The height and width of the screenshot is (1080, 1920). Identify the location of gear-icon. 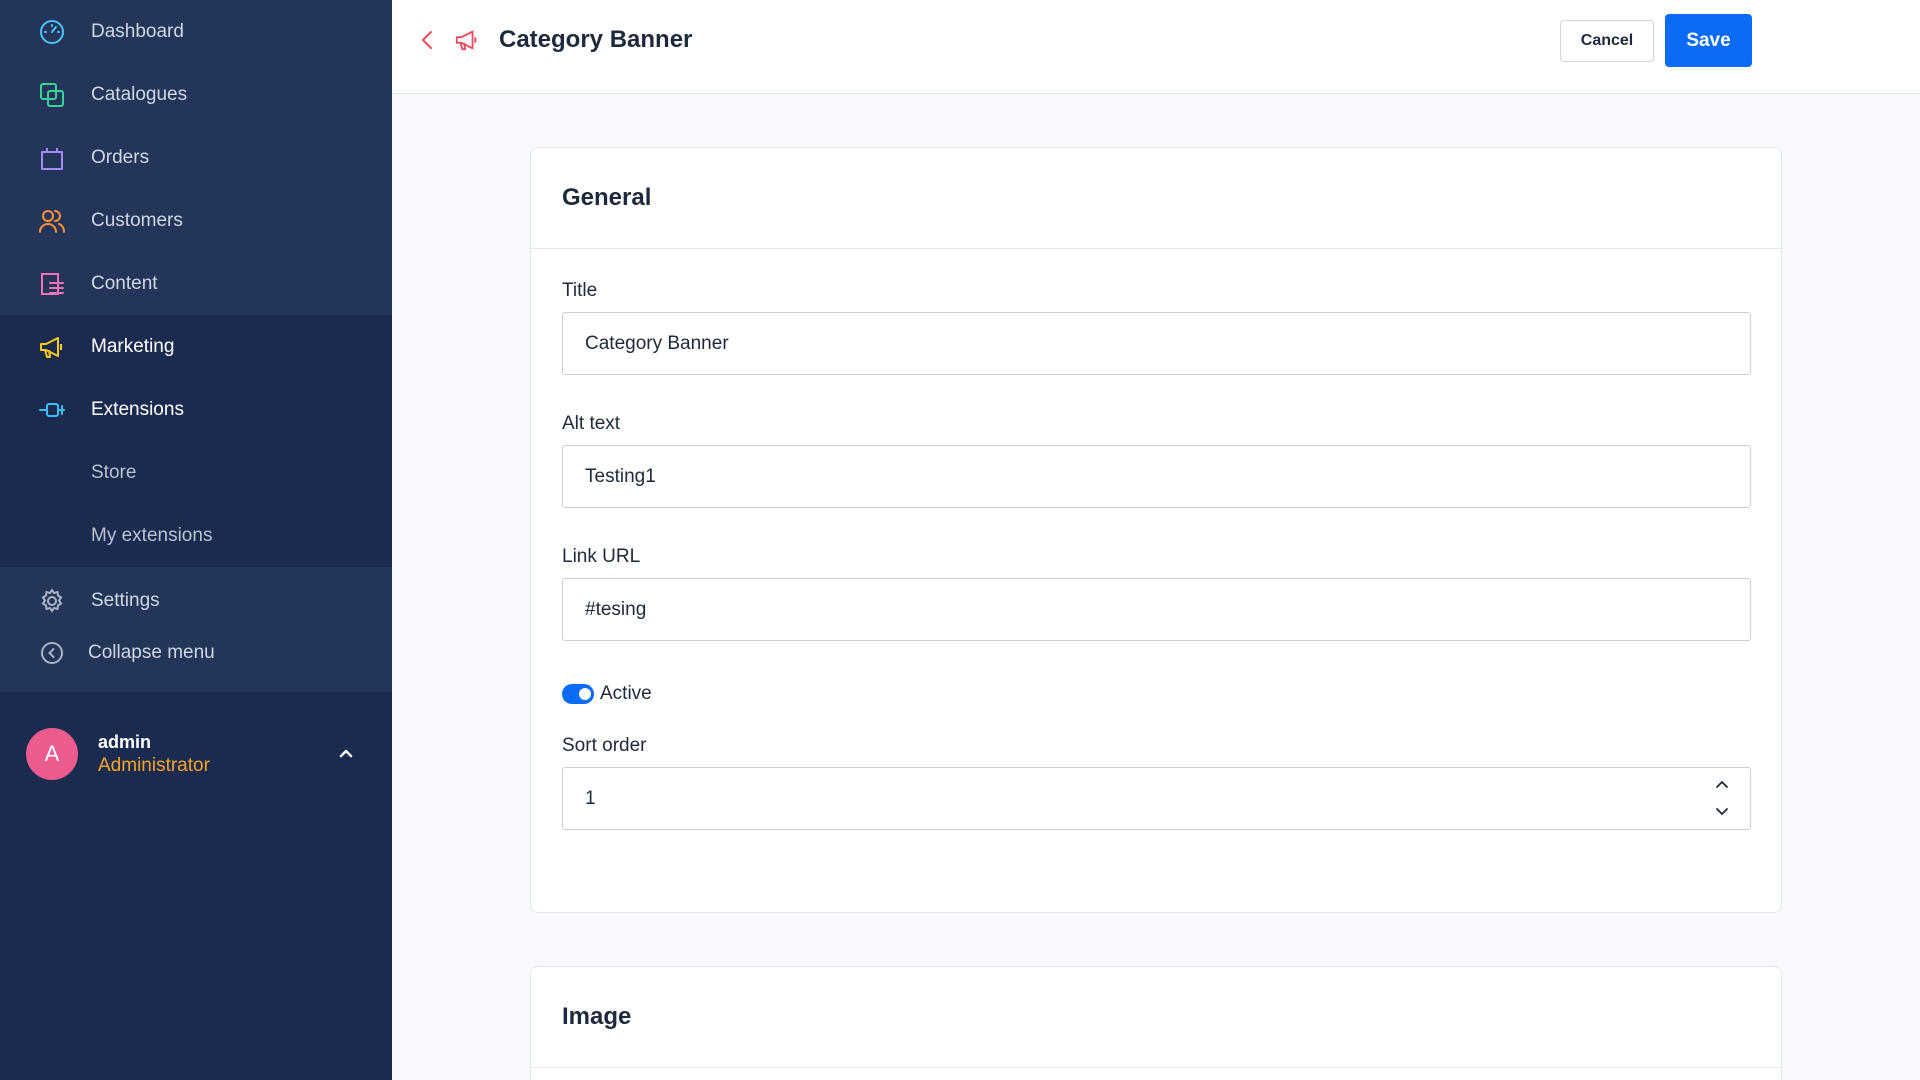
(52, 601).